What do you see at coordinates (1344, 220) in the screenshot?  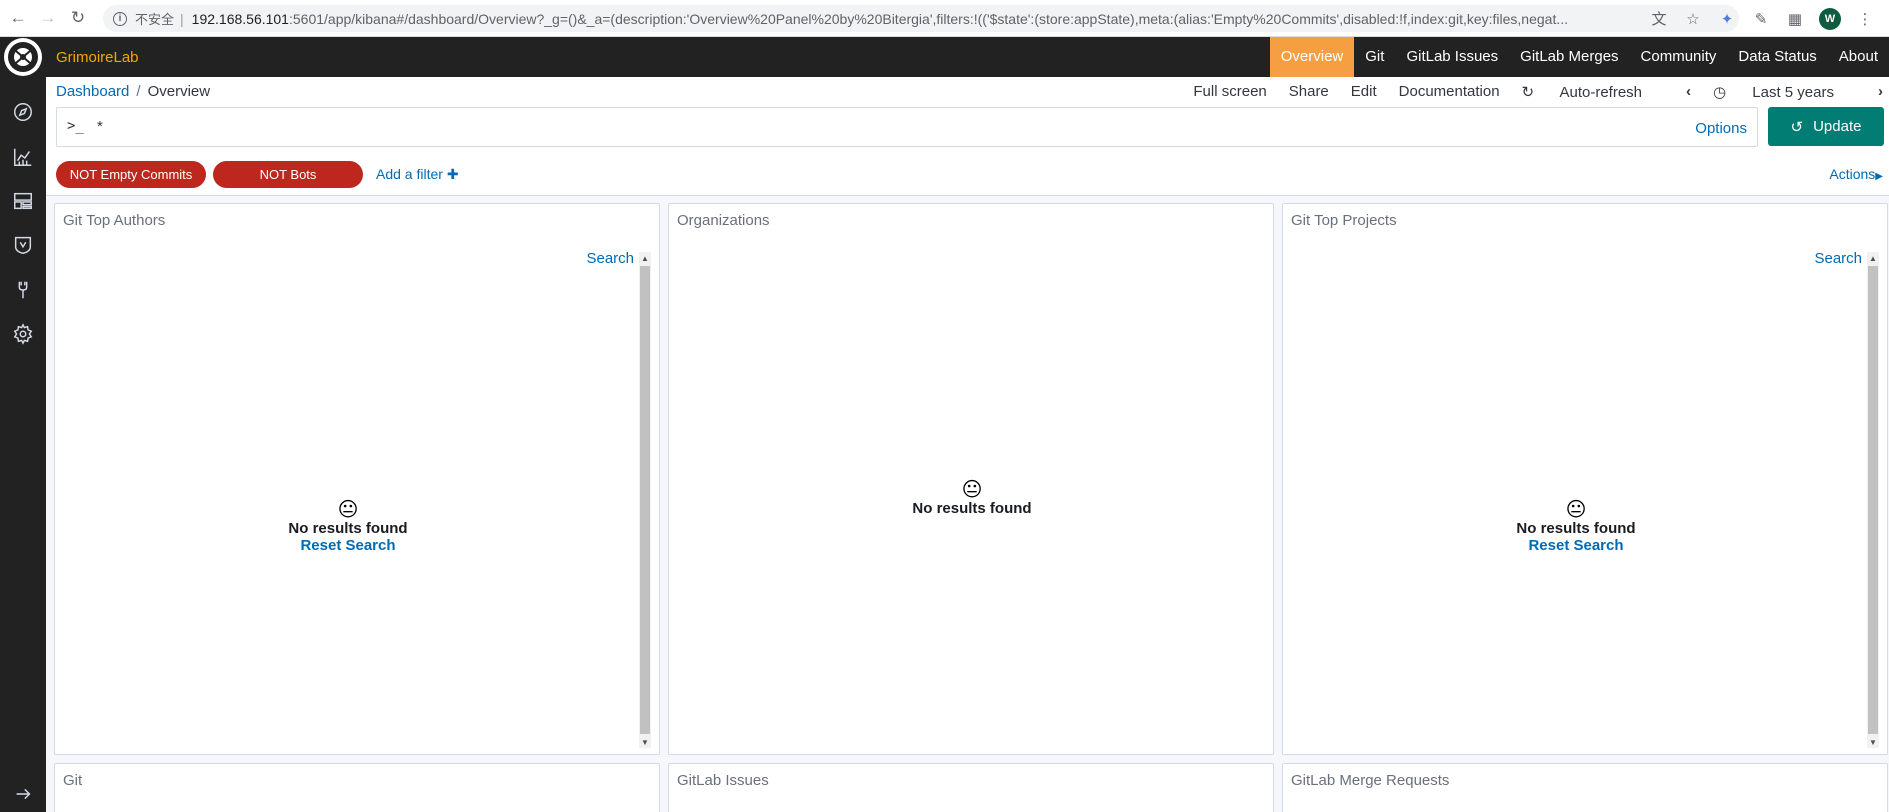 I see `panel-title: Git Top Projects` at bounding box center [1344, 220].